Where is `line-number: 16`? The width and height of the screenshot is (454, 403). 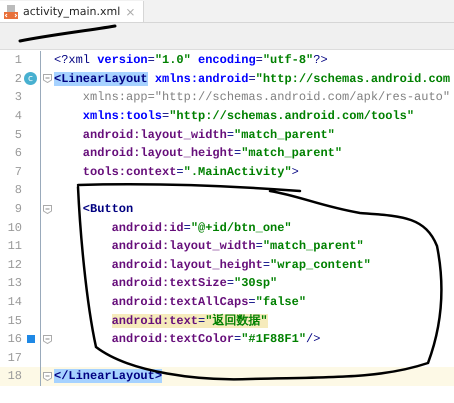
line-number: 16 is located at coordinates (14, 339).